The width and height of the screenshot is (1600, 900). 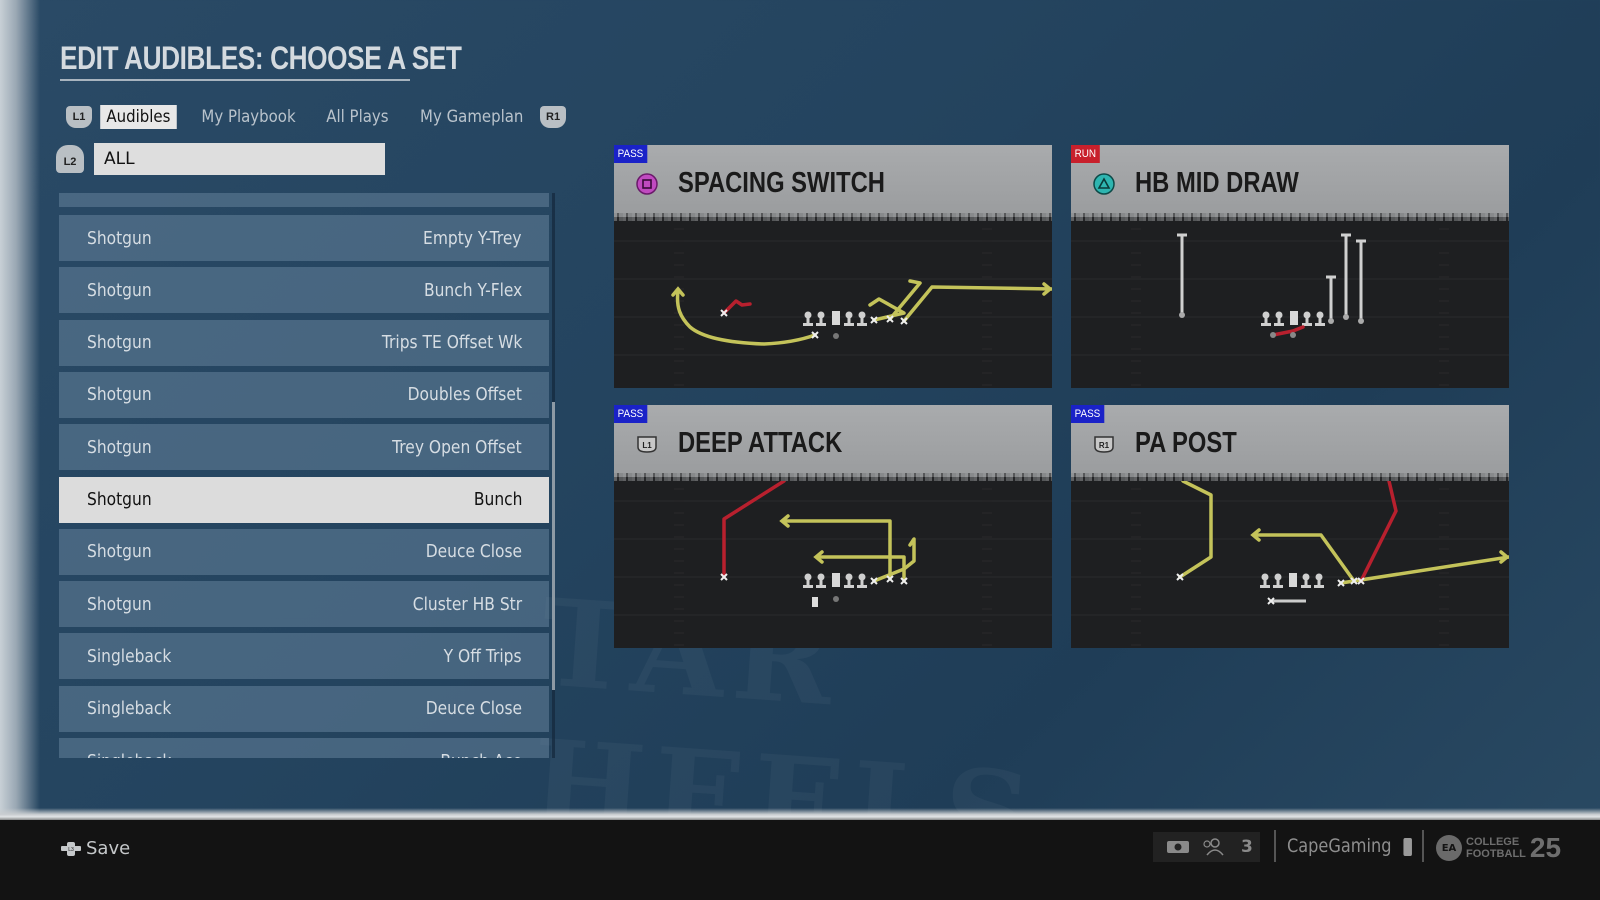 I want to click on square-icon, so click(x=647, y=184).